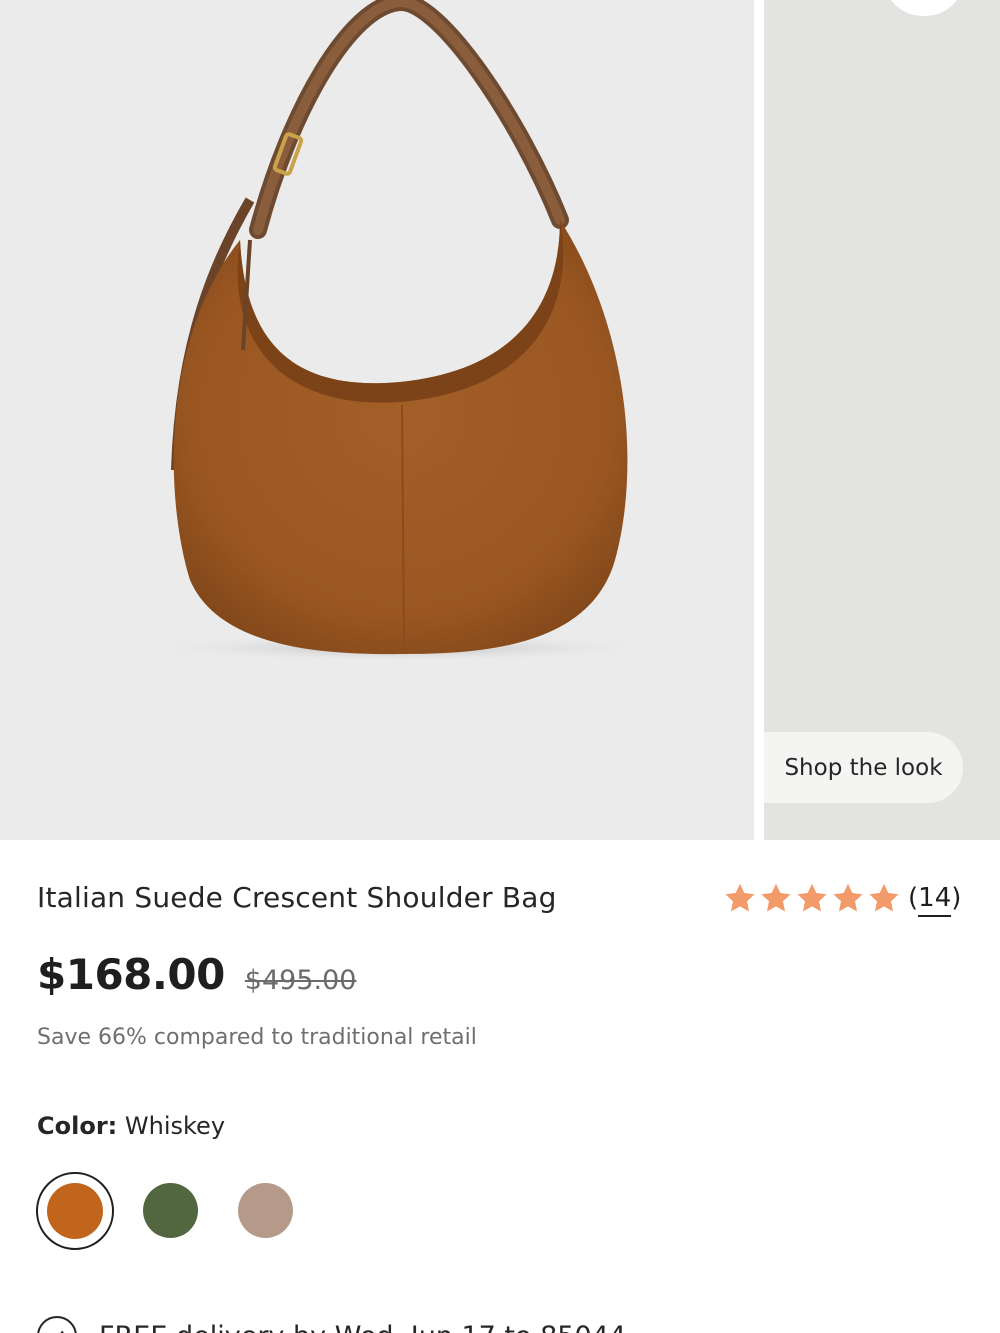 The width and height of the screenshot is (1000, 1333). I want to click on product-image-model, so click(882, 420).